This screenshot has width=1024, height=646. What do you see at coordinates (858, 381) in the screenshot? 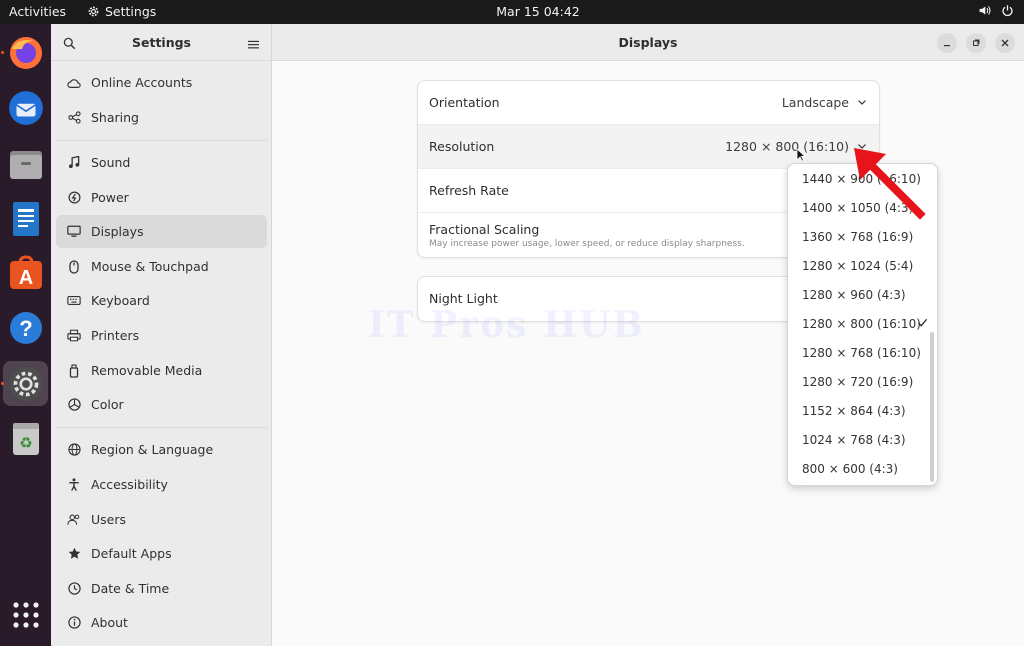
I see `resolution-option: 1280 × 720 (16:9)` at bounding box center [858, 381].